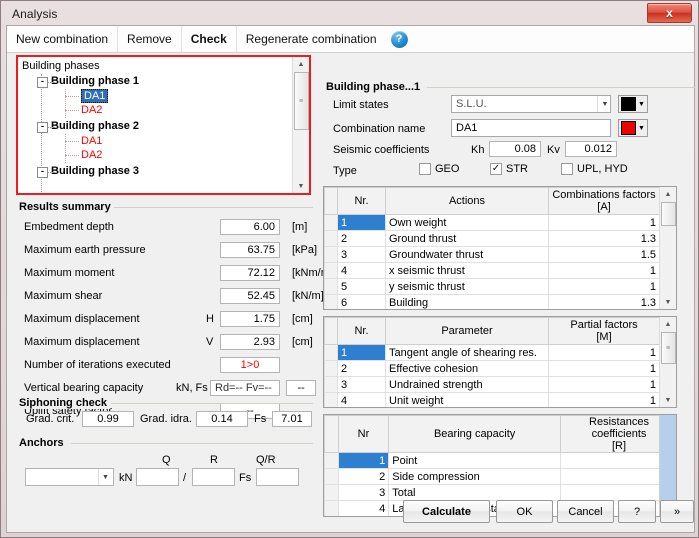 The width and height of the screenshot is (699, 538). I want to click on toolbar-regenerate-combination: Regenerate combination, so click(311, 39).